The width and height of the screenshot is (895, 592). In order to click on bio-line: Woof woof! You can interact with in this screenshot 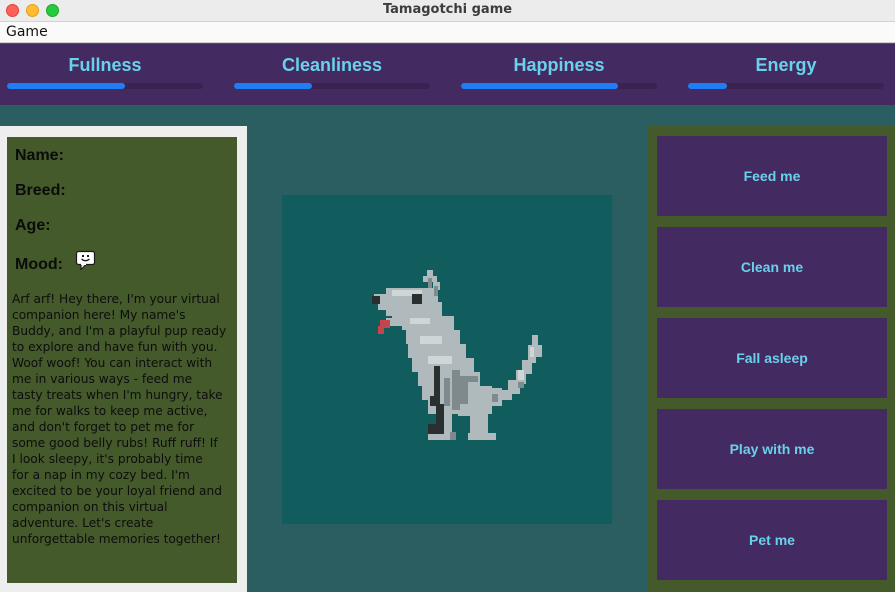, I will do `click(112, 363)`.